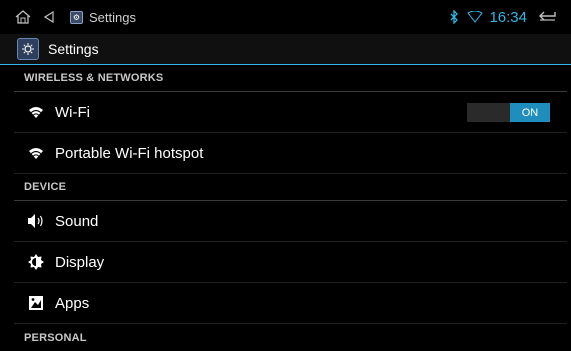 This screenshot has width=571, height=351. Describe the element at coordinates (290, 221) in the screenshot. I see `settings-item-sound: Sound` at that location.